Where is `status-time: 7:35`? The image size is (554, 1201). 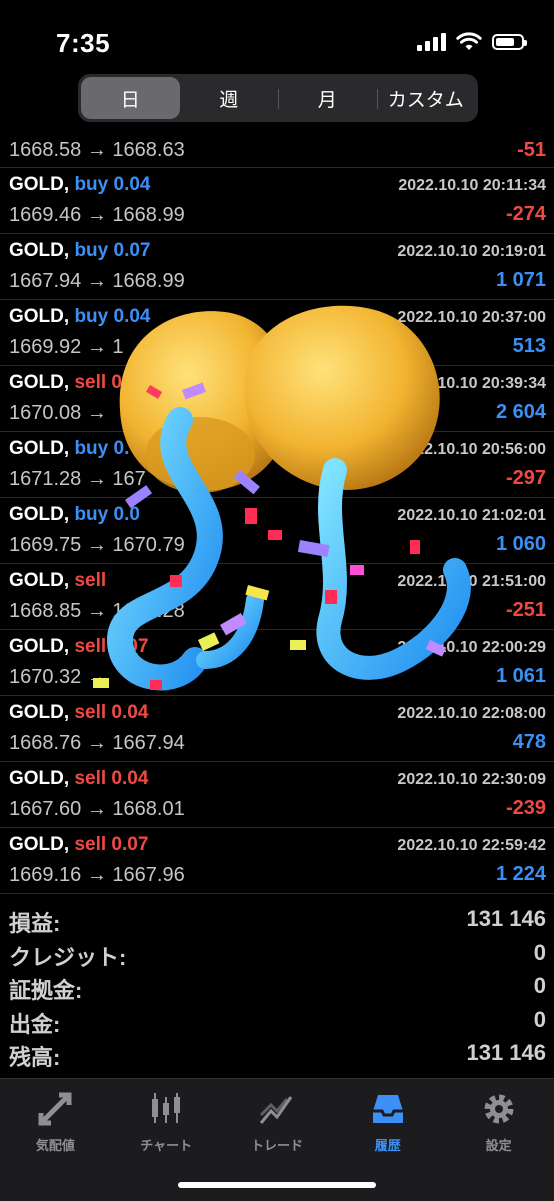
status-time: 7:35 is located at coordinates (83, 43).